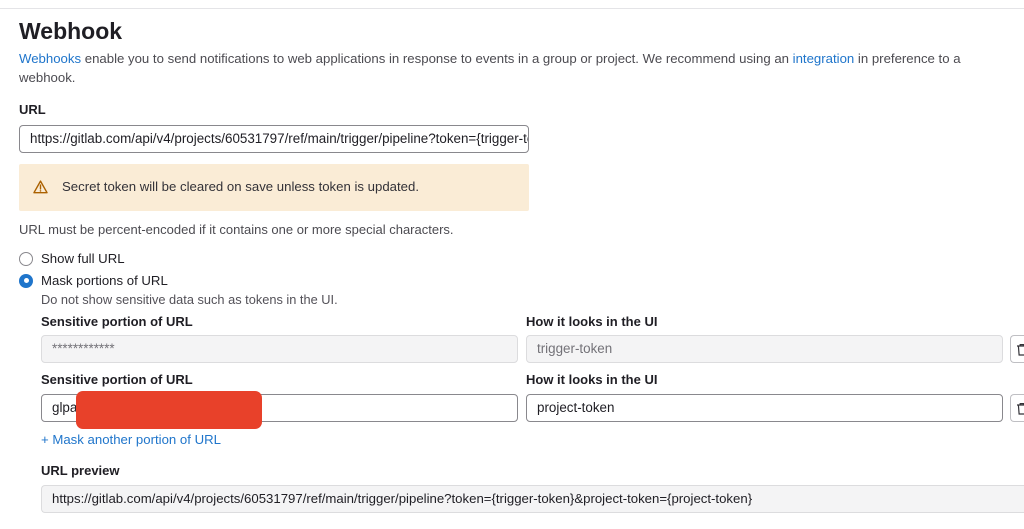 This screenshot has height=529, width=1024. What do you see at coordinates (117, 321) in the screenshot?
I see `sensitive-portion-label-1: Sensitive portion of URL` at bounding box center [117, 321].